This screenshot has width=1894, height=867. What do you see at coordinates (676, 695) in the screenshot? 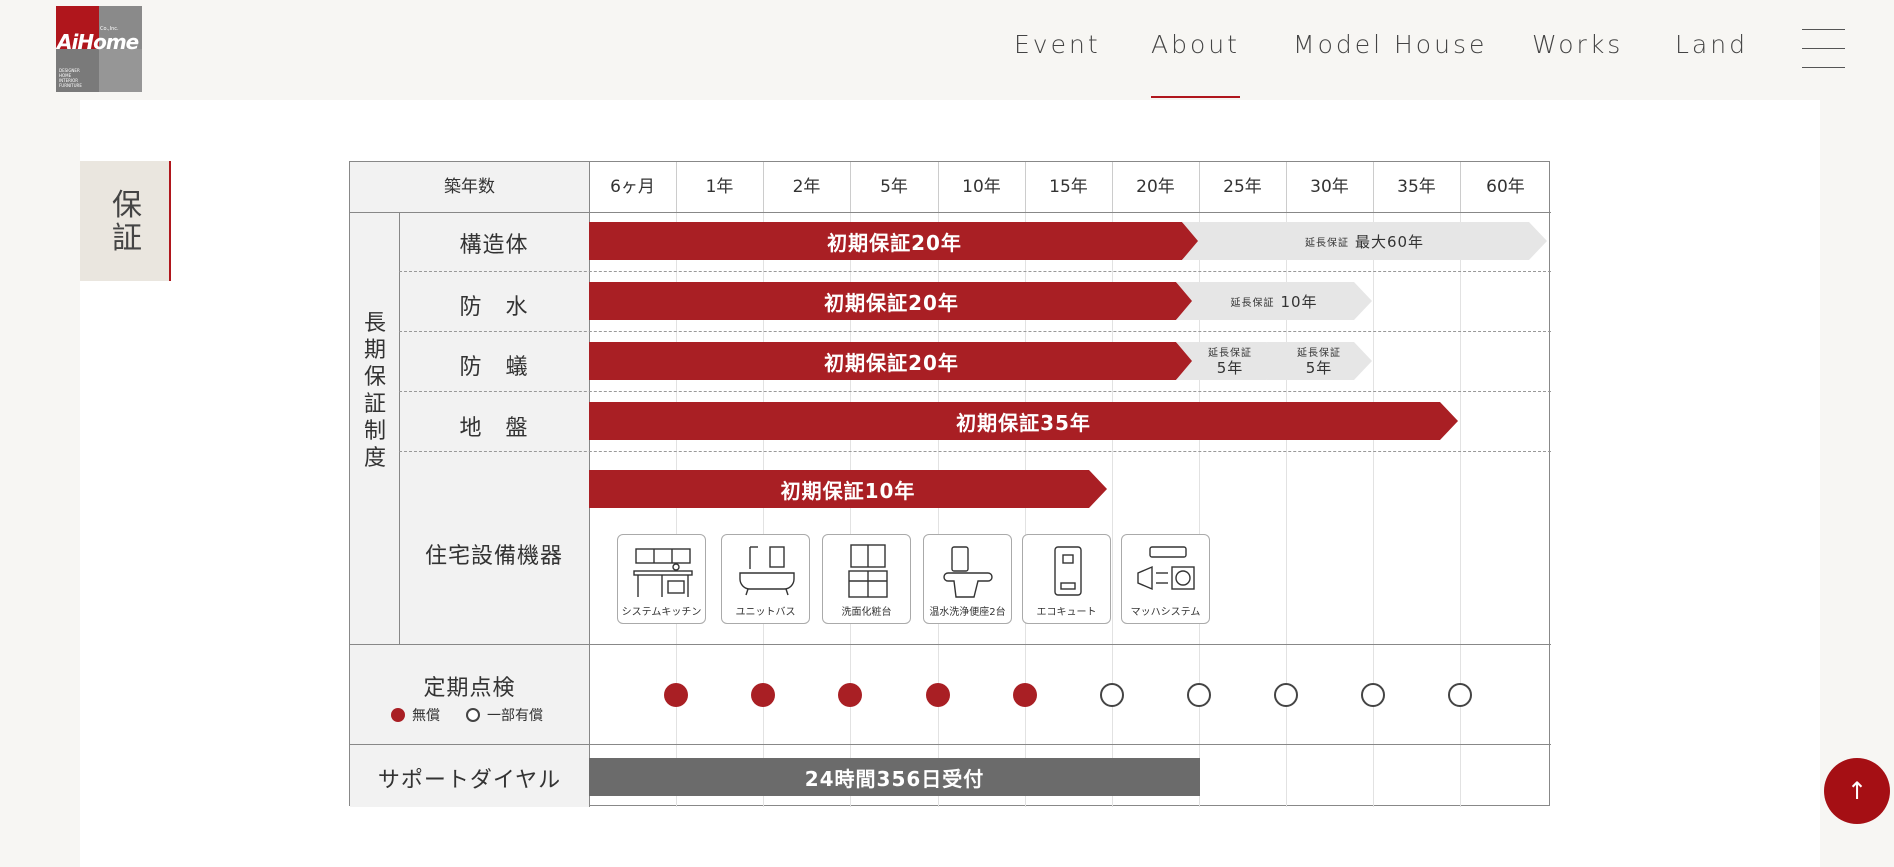
I see `inspection-dot-1y` at bounding box center [676, 695].